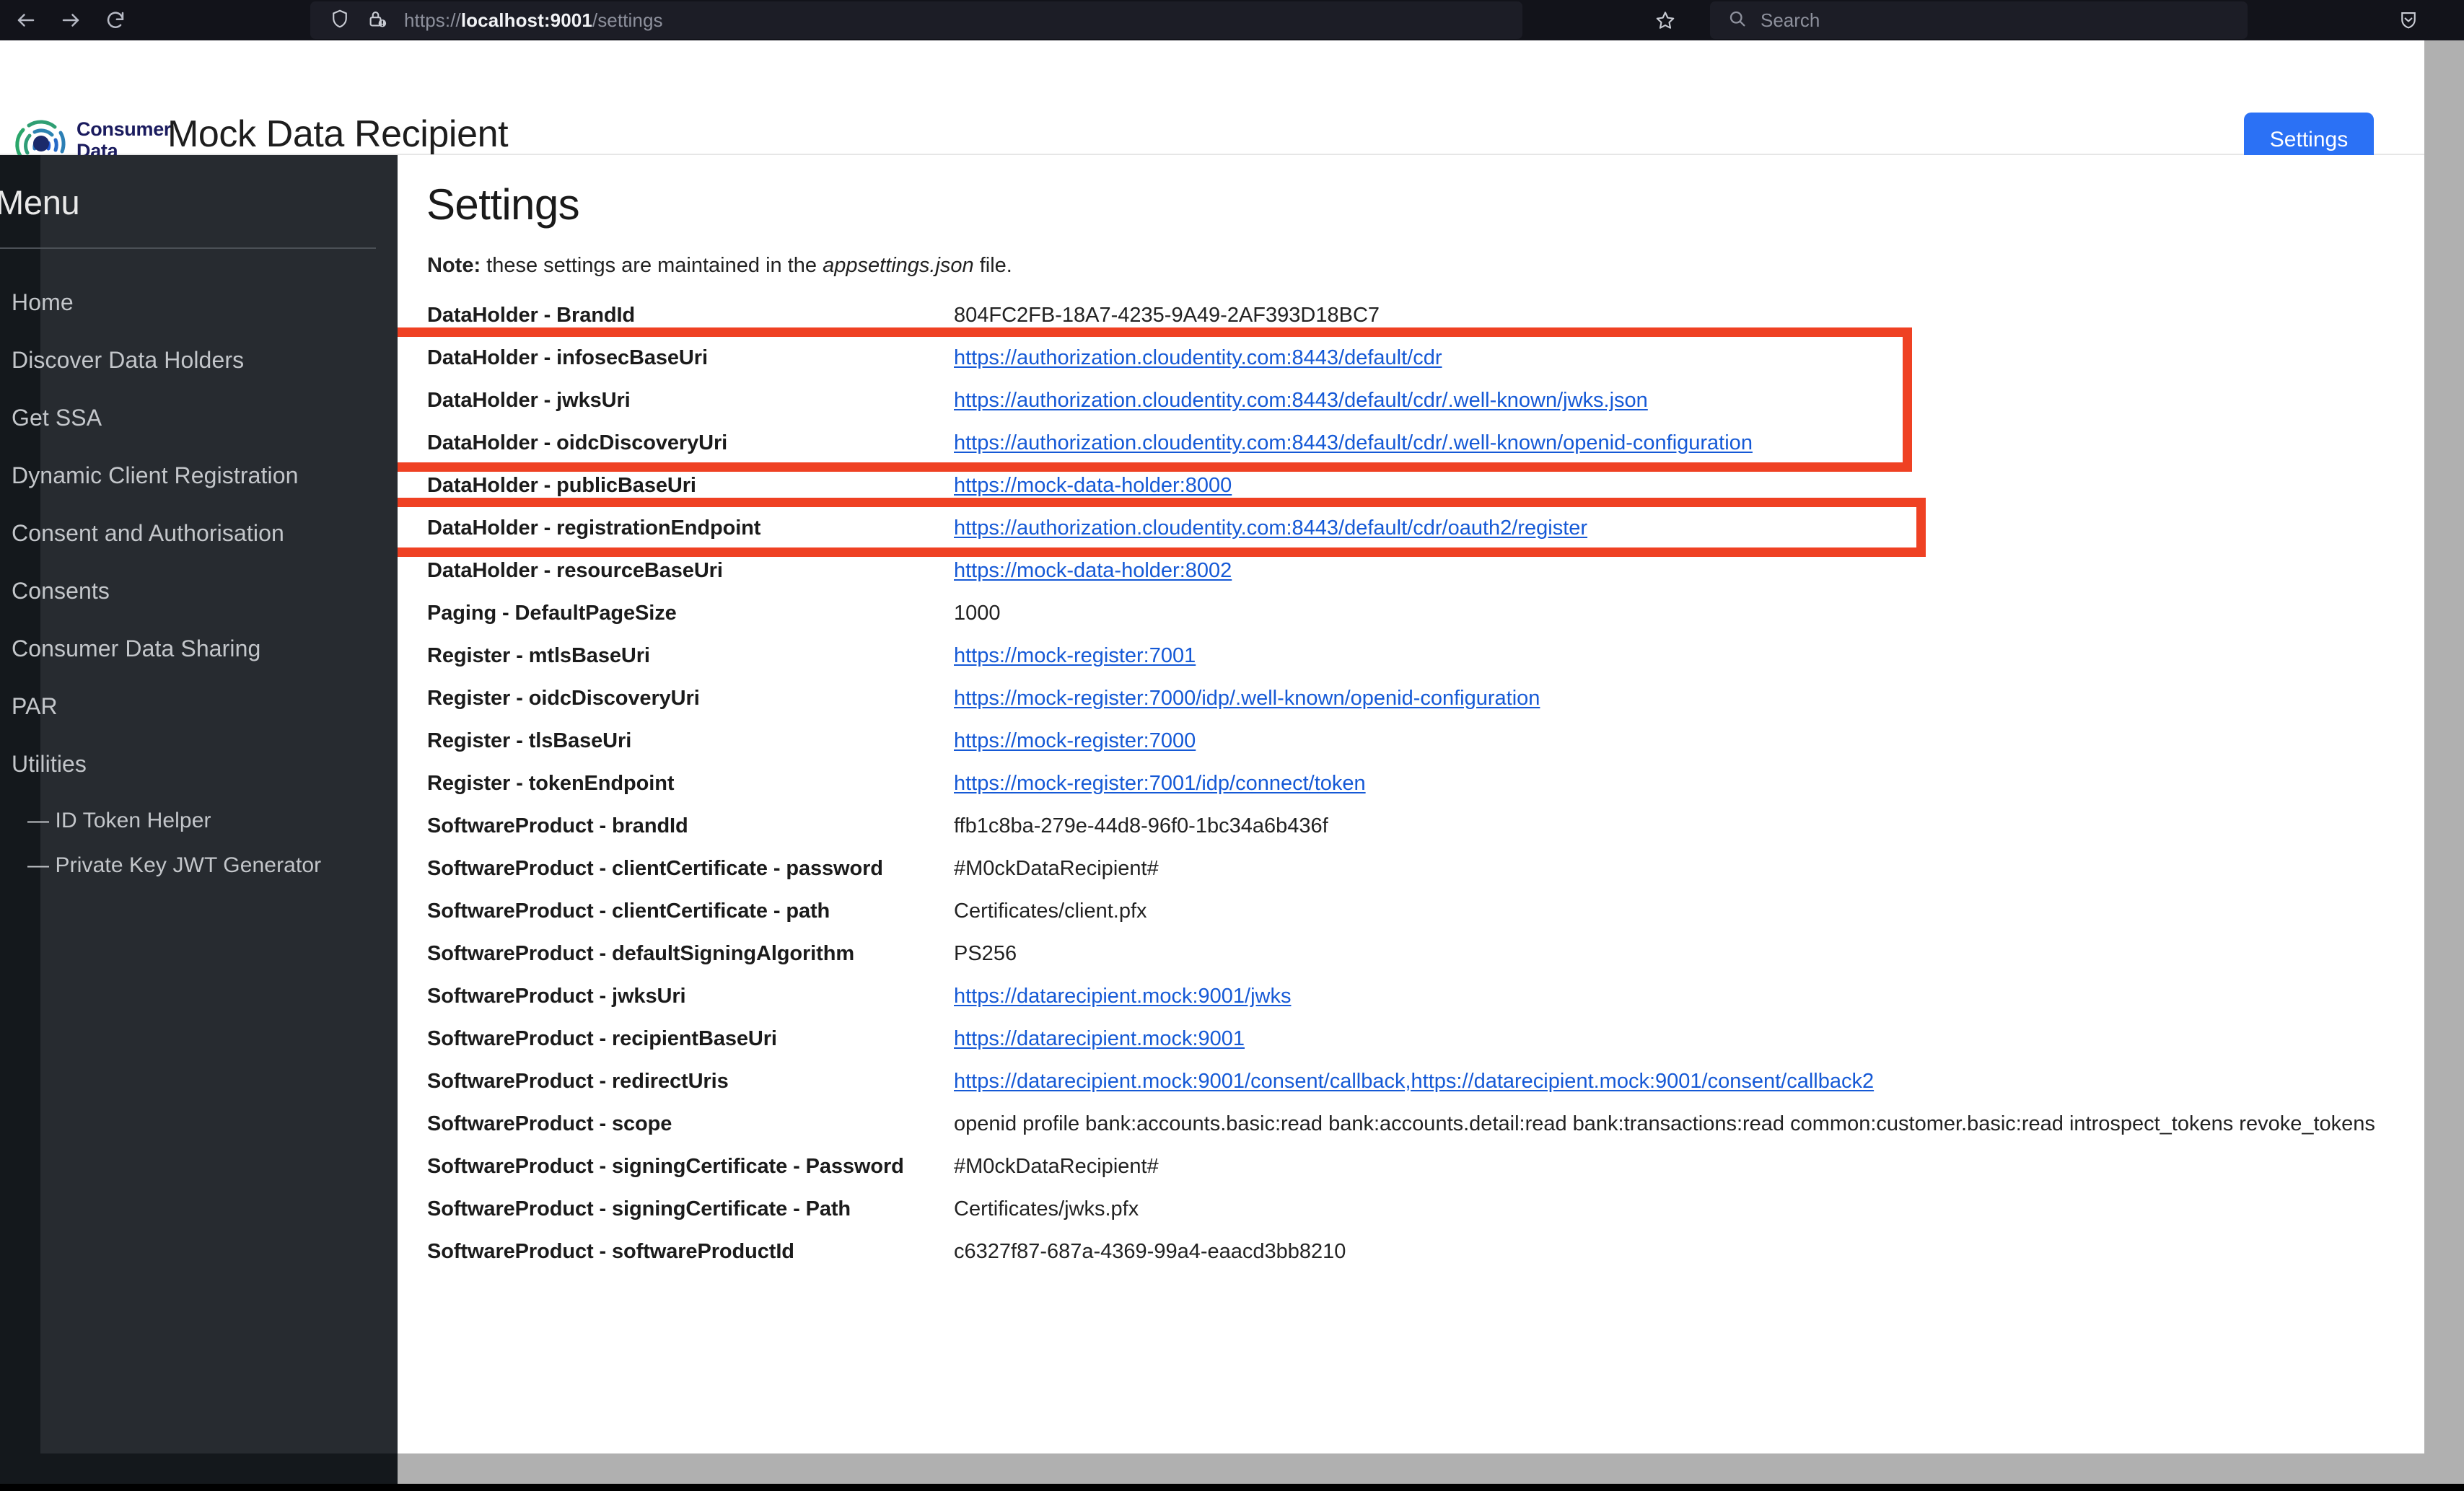  Describe the element at coordinates (567, 357) in the screenshot. I see `setting-key: DataHolder - infosecBaseUri` at that location.